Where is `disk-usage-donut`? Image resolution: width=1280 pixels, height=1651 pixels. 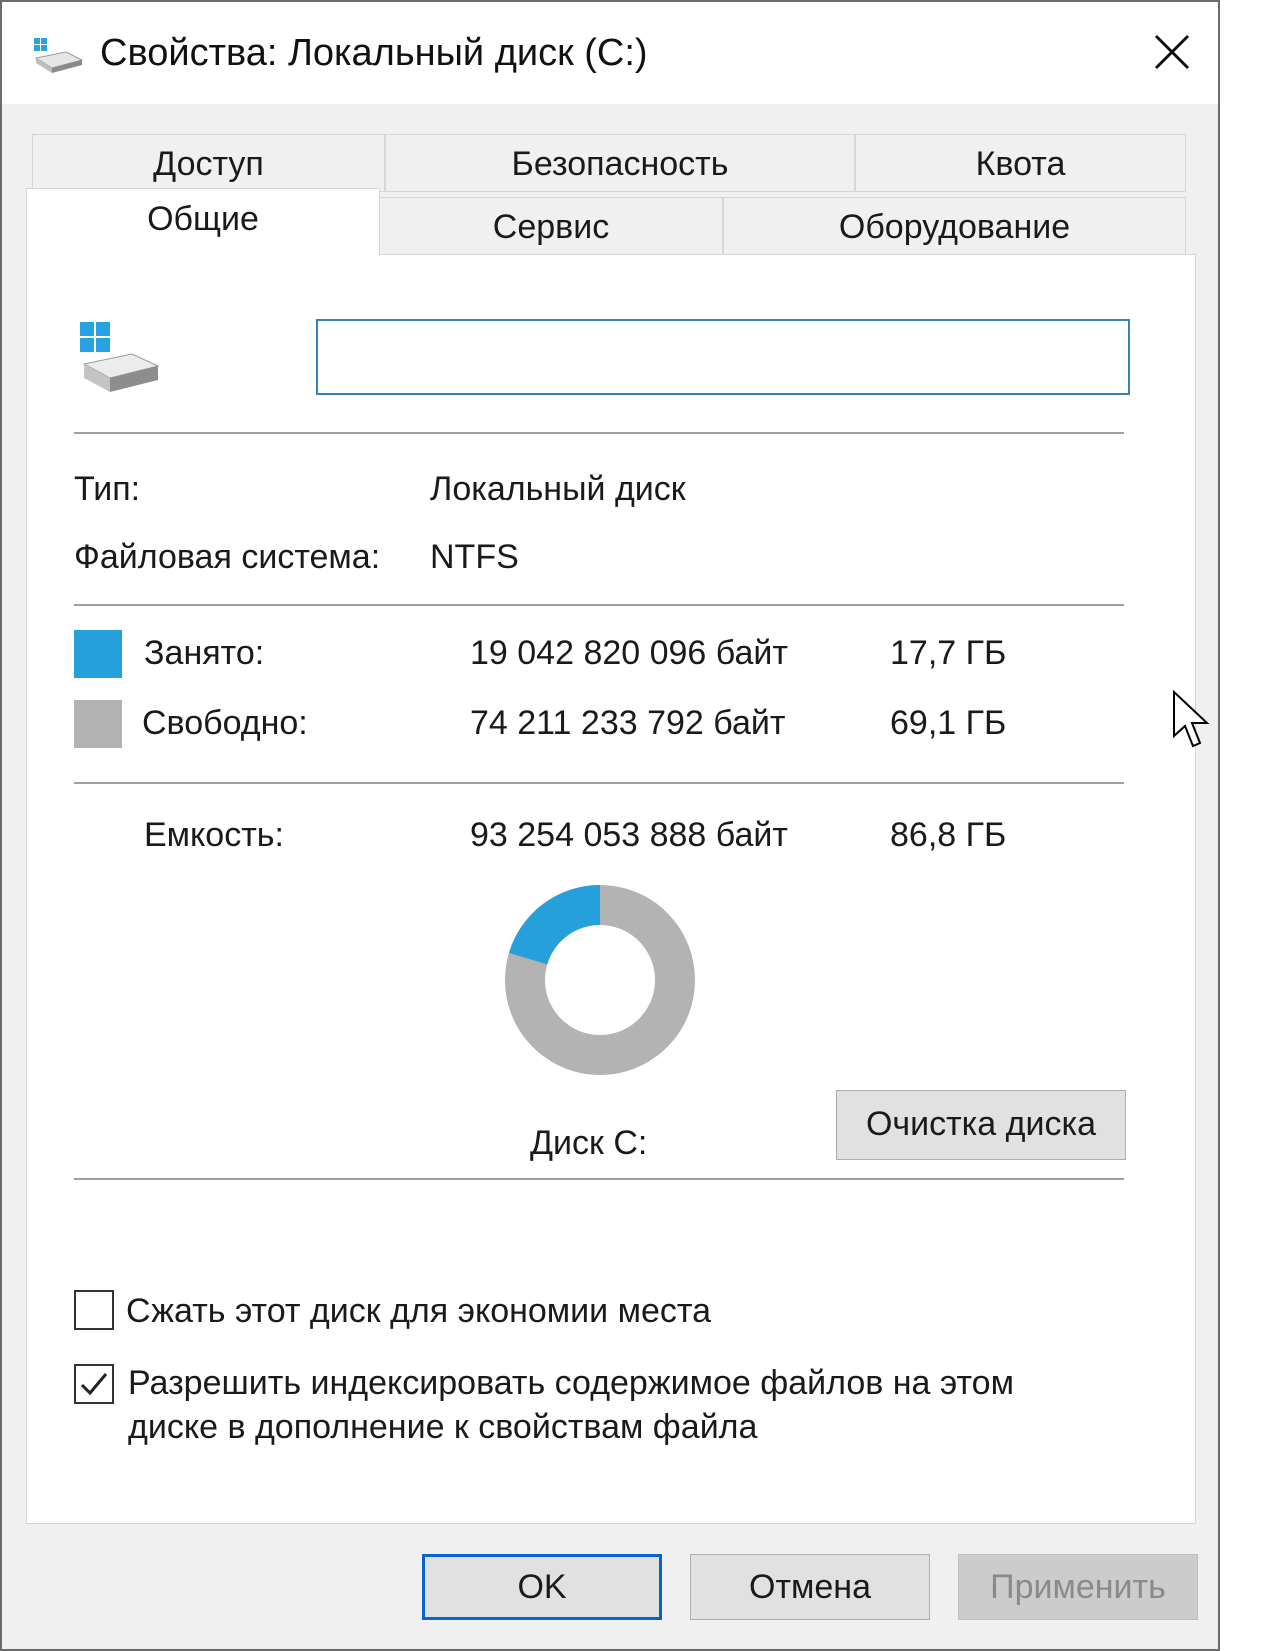 disk-usage-donut is located at coordinates (600, 980).